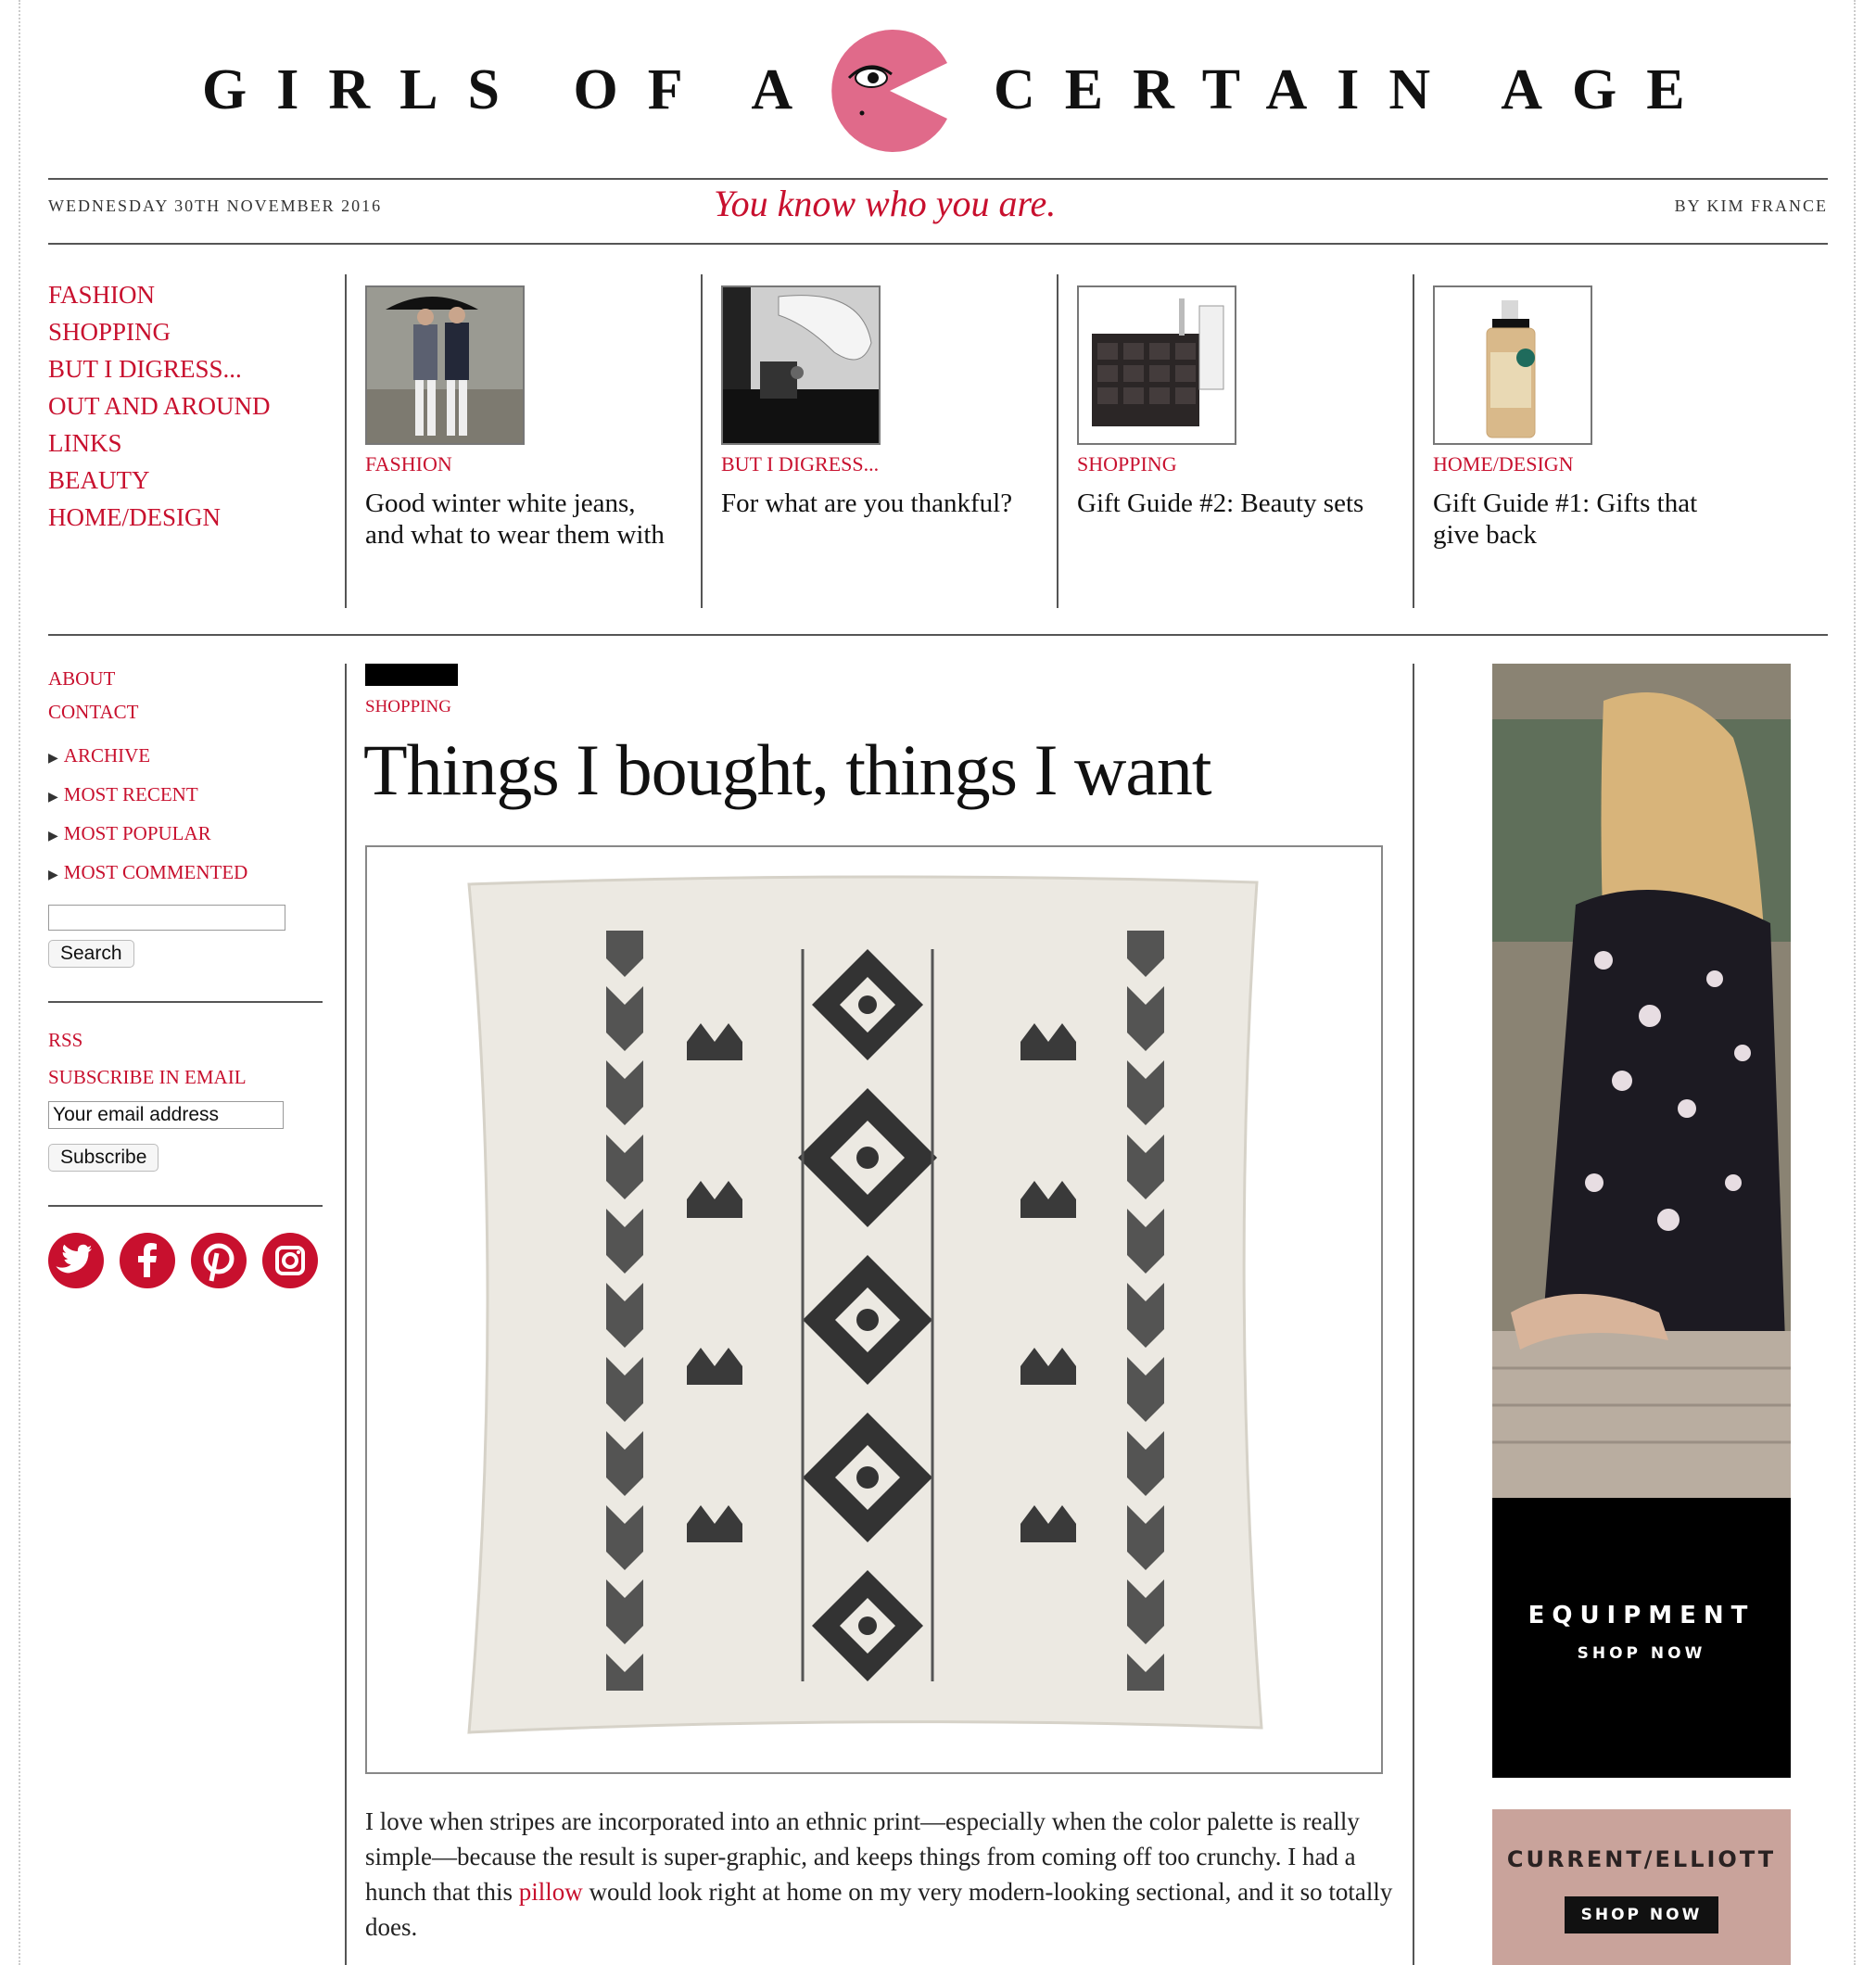 Image resolution: width=1876 pixels, height=1965 pixels. I want to click on featured-post: SHOPPING Gift Guide #2: Beauty sets, so click(1234, 402).